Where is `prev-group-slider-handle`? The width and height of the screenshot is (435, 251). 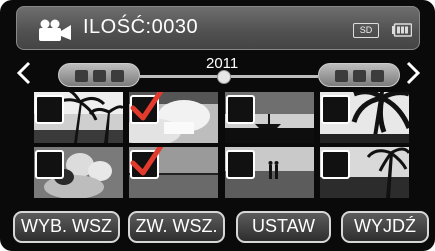 prev-group-slider-handle is located at coordinates (99, 75).